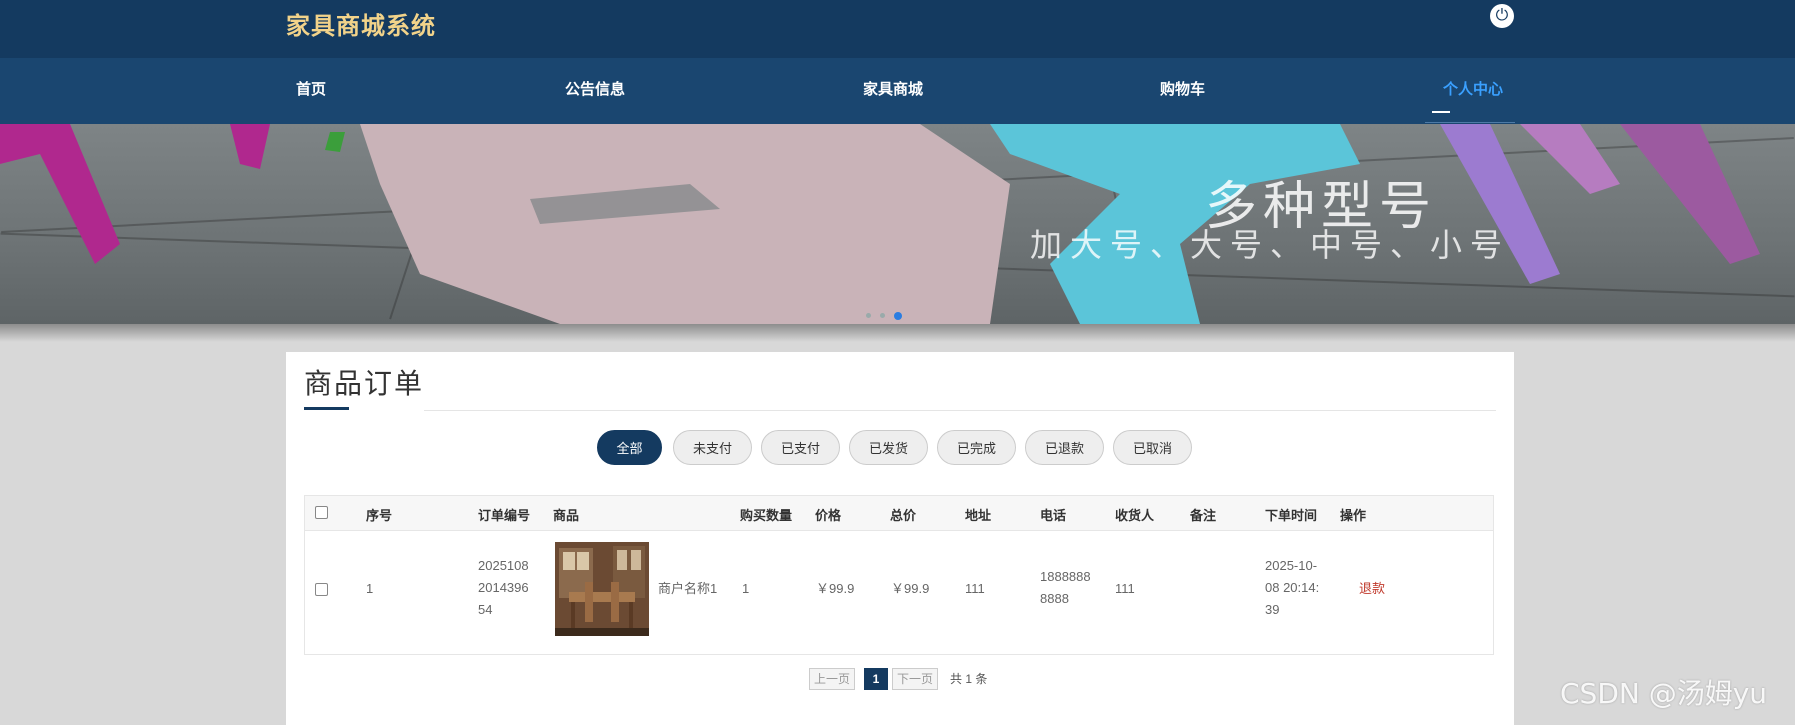 Image resolution: width=1795 pixels, height=725 pixels. What do you see at coordinates (1064, 447) in the screenshot?
I see `filter-refunded: 已退款` at bounding box center [1064, 447].